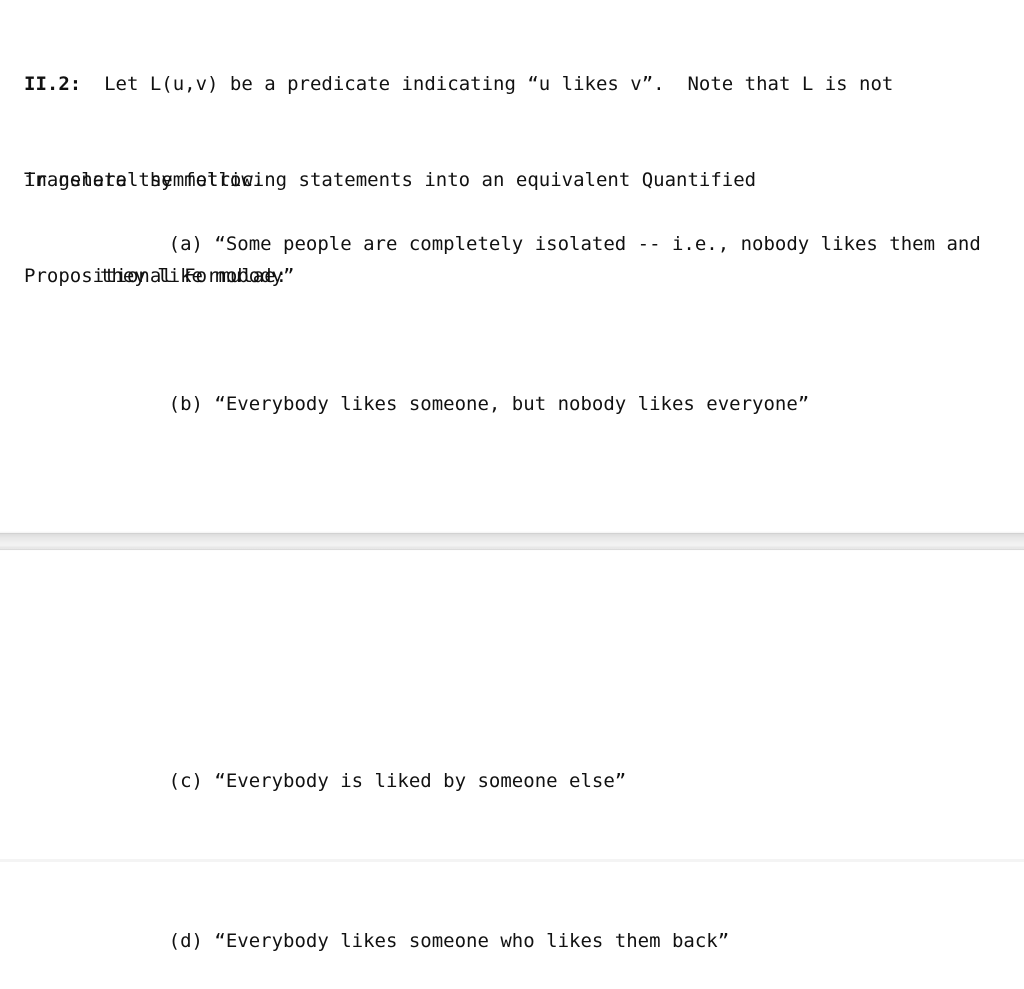 Image resolution: width=1024 pixels, height=989 pixels. Describe the element at coordinates (512, 533) in the screenshot. I see `page-separator-top-edge` at that location.